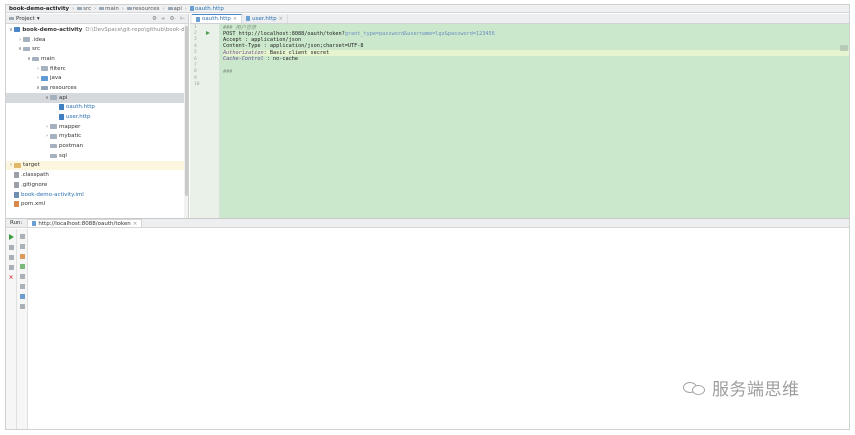 The height and width of the screenshot is (435, 855). What do you see at coordinates (265, 18) in the screenshot?
I see `editor-tab: user.http ×` at bounding box center [265, 18].